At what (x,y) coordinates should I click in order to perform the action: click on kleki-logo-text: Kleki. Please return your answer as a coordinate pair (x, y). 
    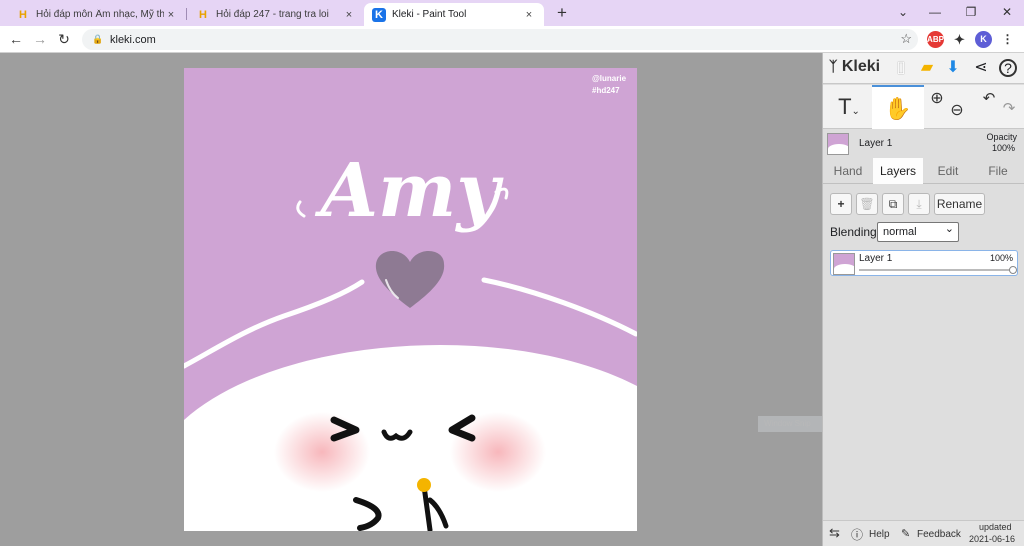
    Looking at the image, I should click on (861, 66).